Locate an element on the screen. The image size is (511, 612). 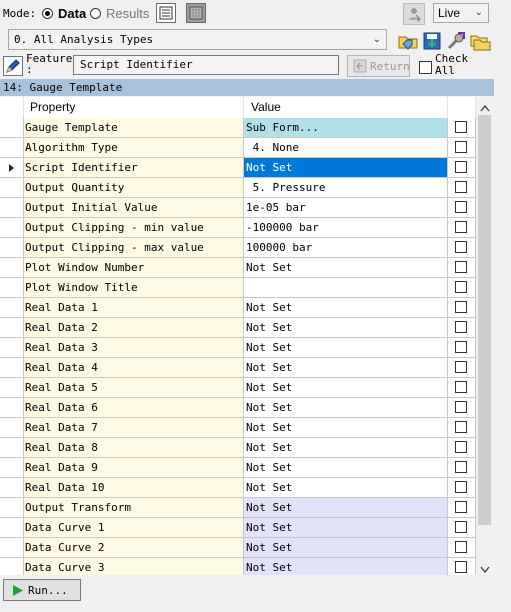
table-row: Output Clipping - max value 100000 bar is located at coordinates (238, 248).